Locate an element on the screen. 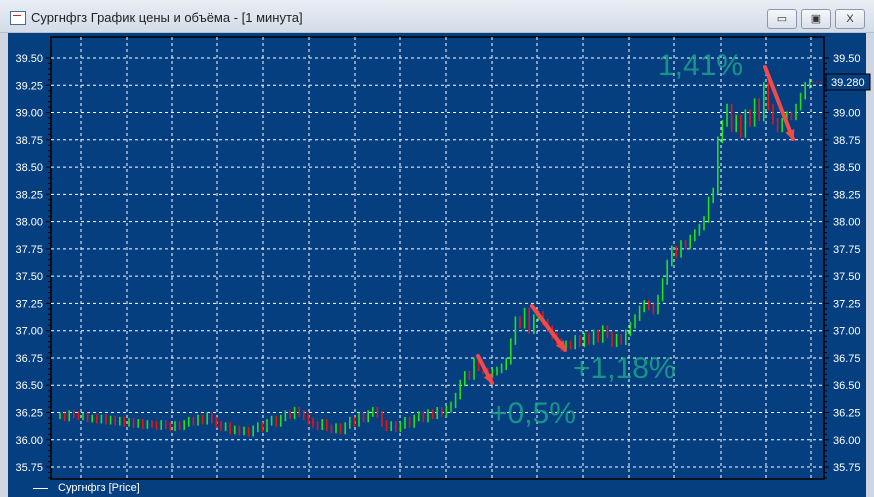  legend: Сургнфгз [Price] is located at coordinates (86, 488).